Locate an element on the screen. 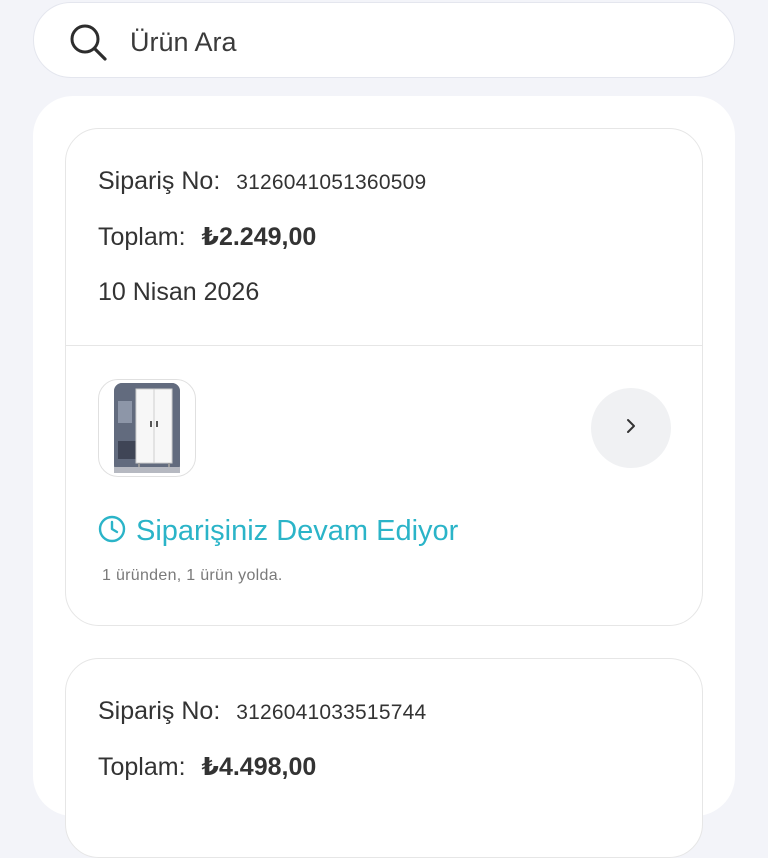 The height and width of the screenshot is (858, 768). order-date: 10 Nisan 2026 is located at coordinates (179, 292).